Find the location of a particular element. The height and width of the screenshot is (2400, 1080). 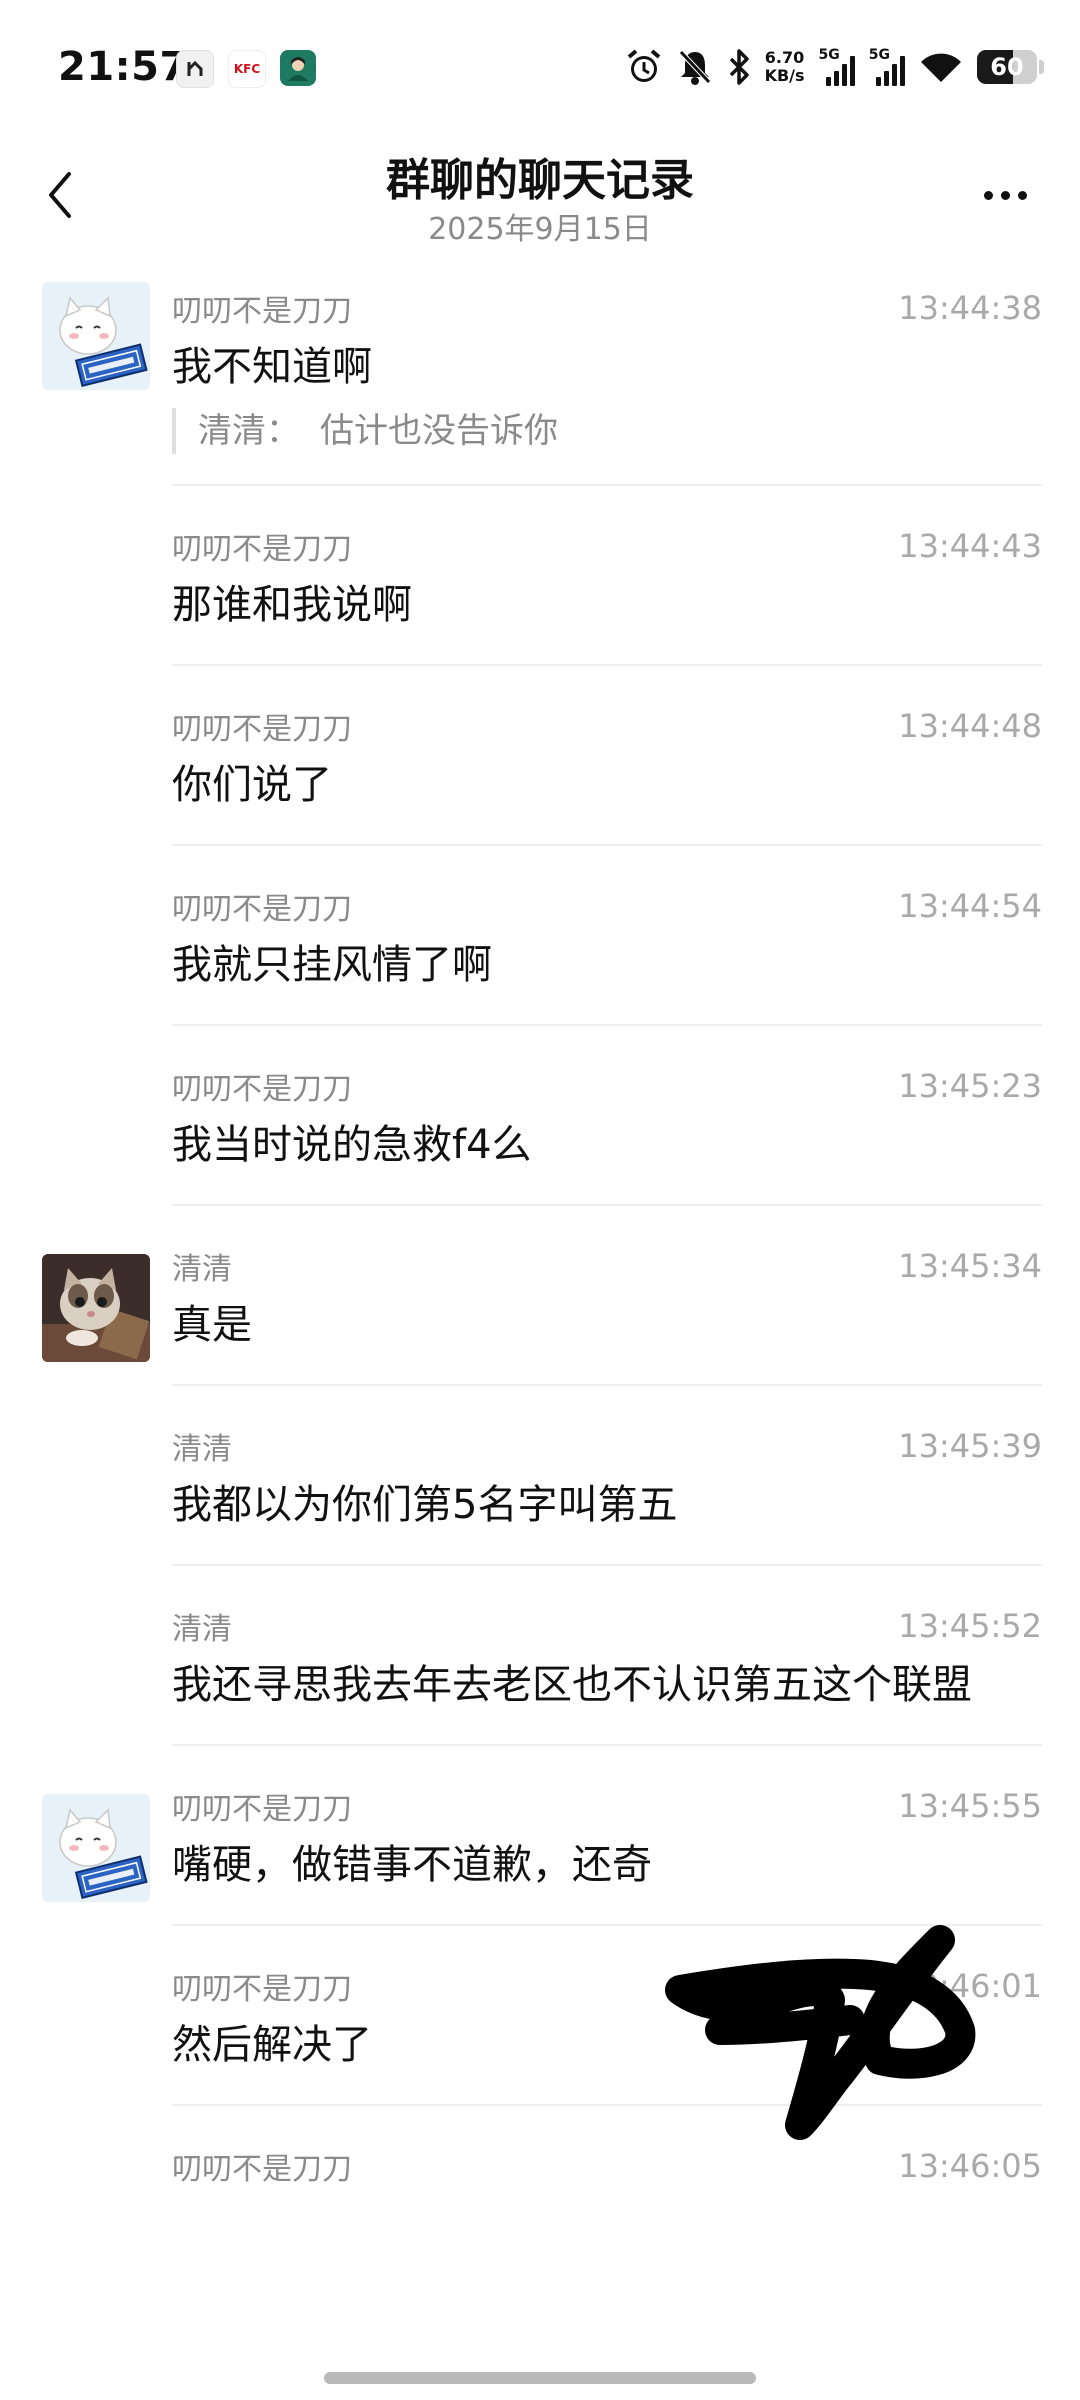

message-item: 清清 13:45:39 我都以为你们第5名字叫第五 is located at coordinates (540, 1476).